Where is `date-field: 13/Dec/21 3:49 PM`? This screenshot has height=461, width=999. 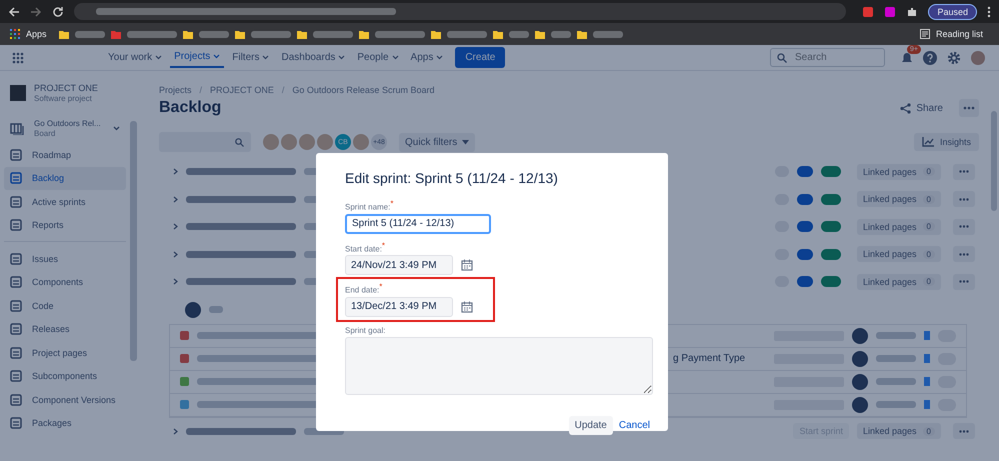 date-field: 13/Dec/21 3:49 PM is located at coordinates (399, 306).